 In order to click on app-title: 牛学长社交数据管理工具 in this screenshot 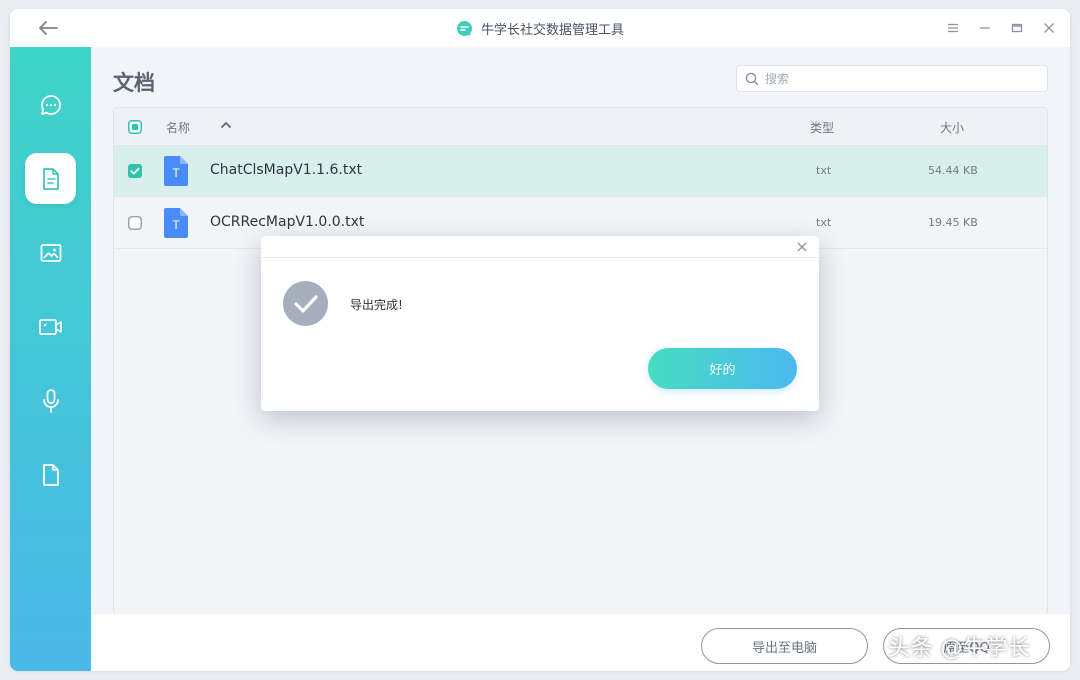, I will do `click(552, 30)`.